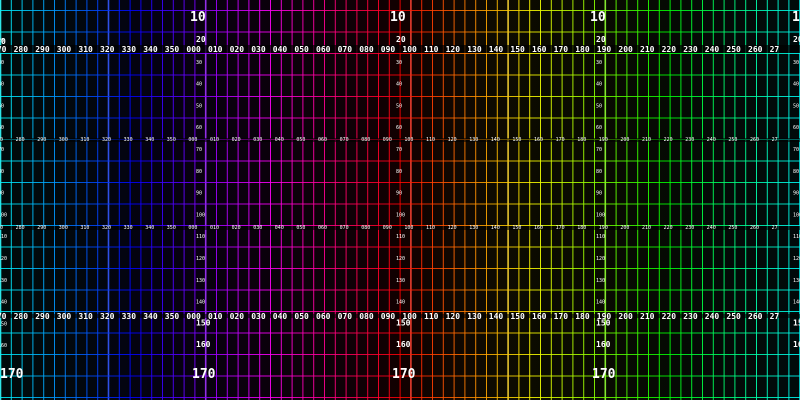 This screenshot has width=800, height=400. What do you see at coordinates (365, 140) in the screenshot?
I see `longitude-label: 080` at bounding box center [365, 140].